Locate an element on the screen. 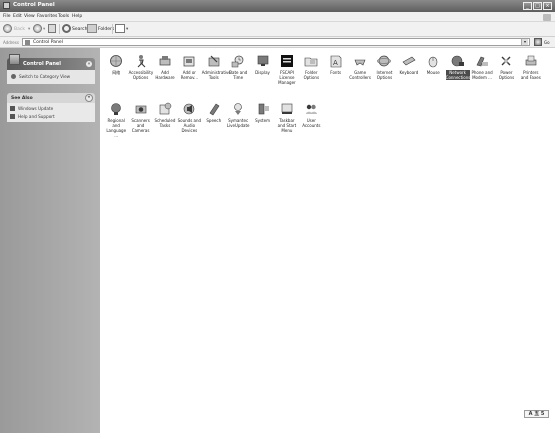  menu-bar: File Edit View Favorites Tools Help is located at coordinates (277, 17).